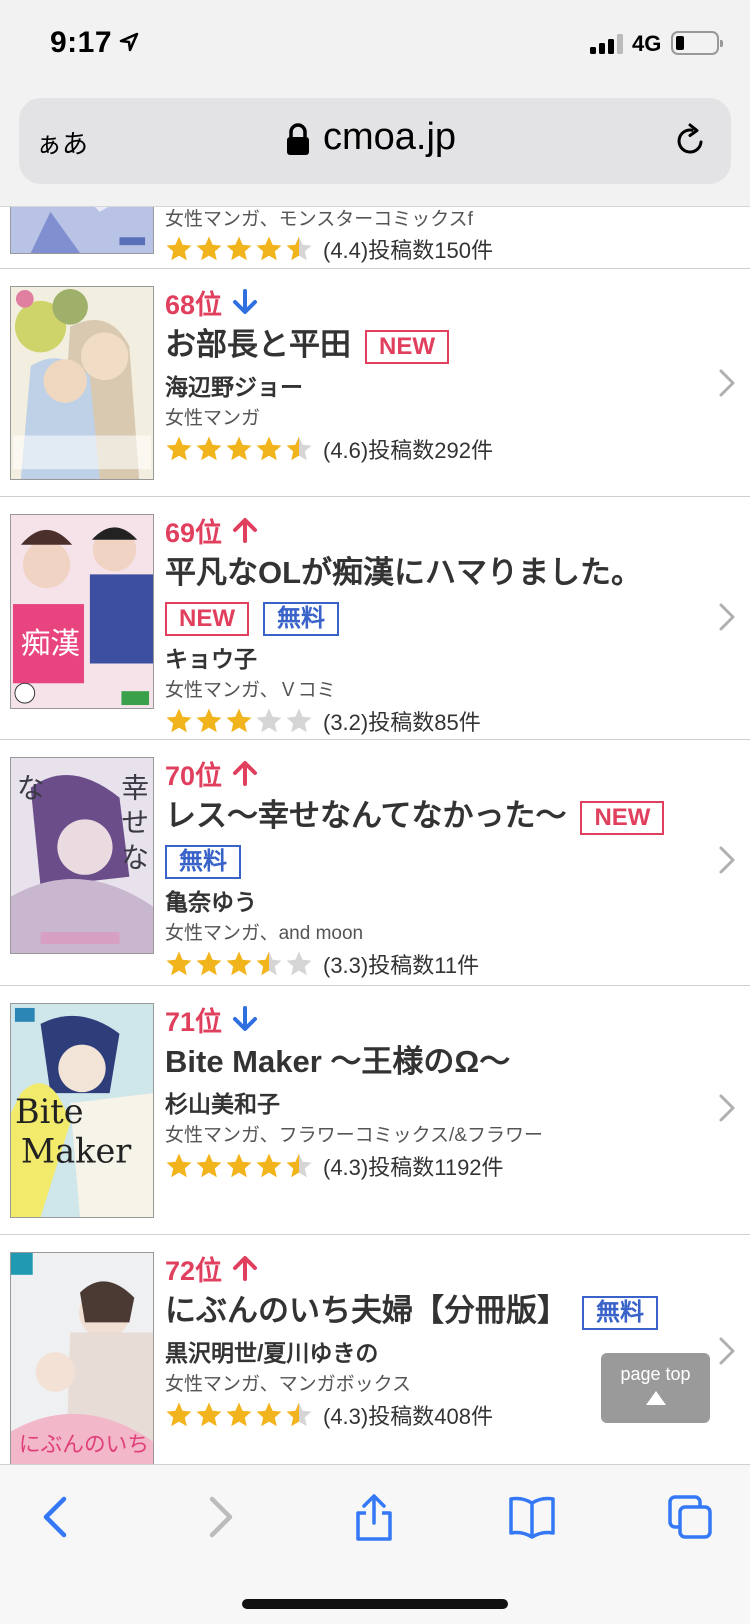 The width and height of the screenshot is (750, 1624). Describe the element at coordinates (50, 643) in the screenshot. I see `svg-text: 痴漢` at that location.